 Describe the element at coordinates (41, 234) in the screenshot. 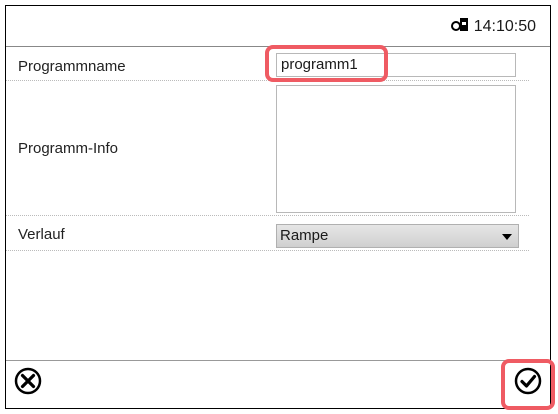

I see `course-label: Verlauf` at that location.